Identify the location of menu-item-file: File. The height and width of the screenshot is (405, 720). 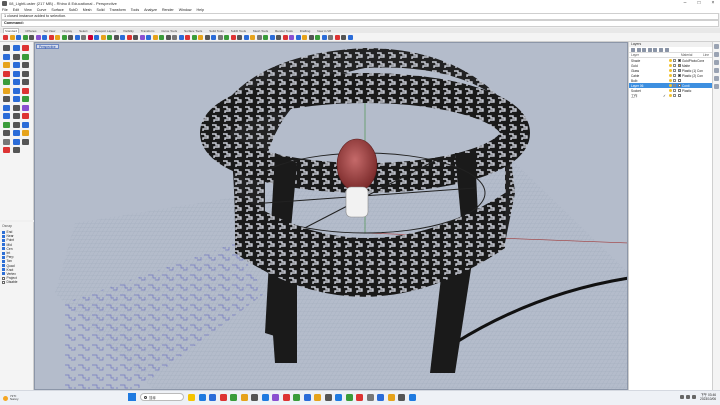
(5, 10).